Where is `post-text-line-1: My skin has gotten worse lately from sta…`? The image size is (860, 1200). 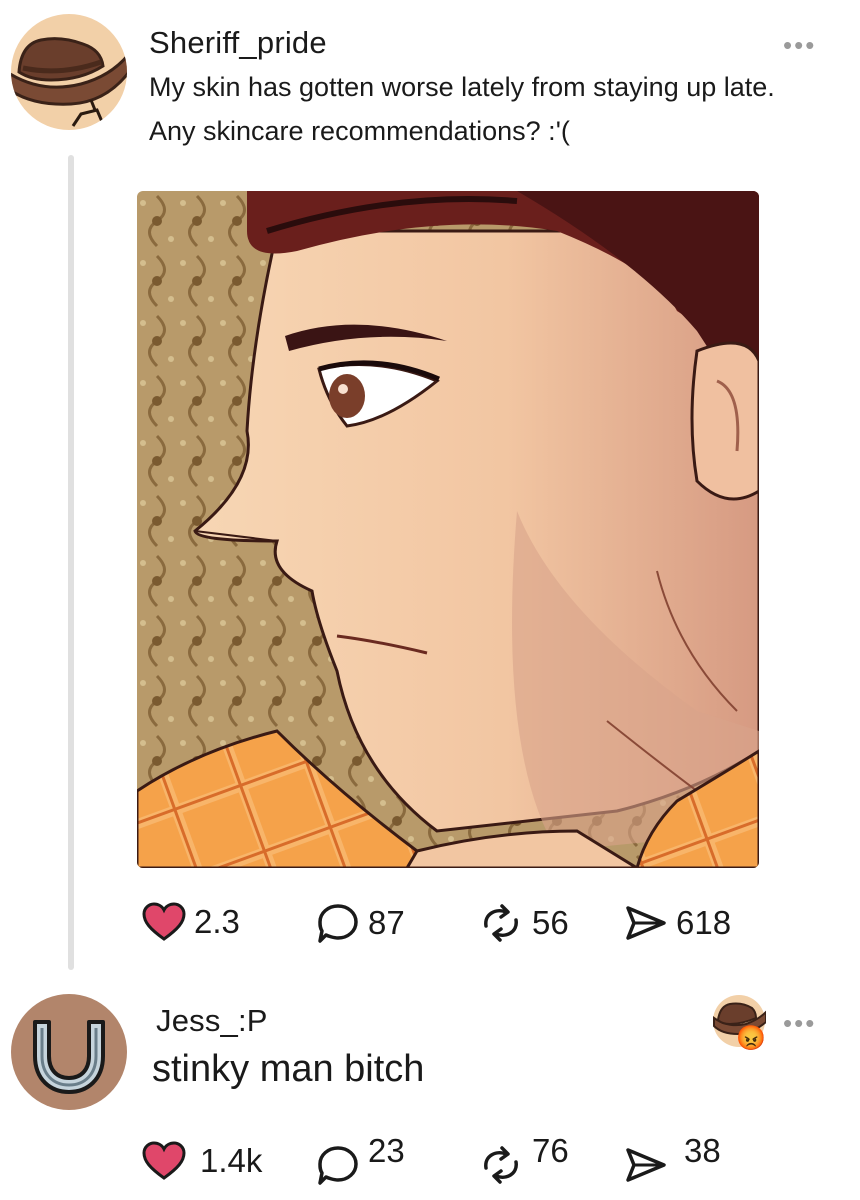 post-text-line-1: My skin has gotten worse lately from sta… is located at coordinates (462, 87).